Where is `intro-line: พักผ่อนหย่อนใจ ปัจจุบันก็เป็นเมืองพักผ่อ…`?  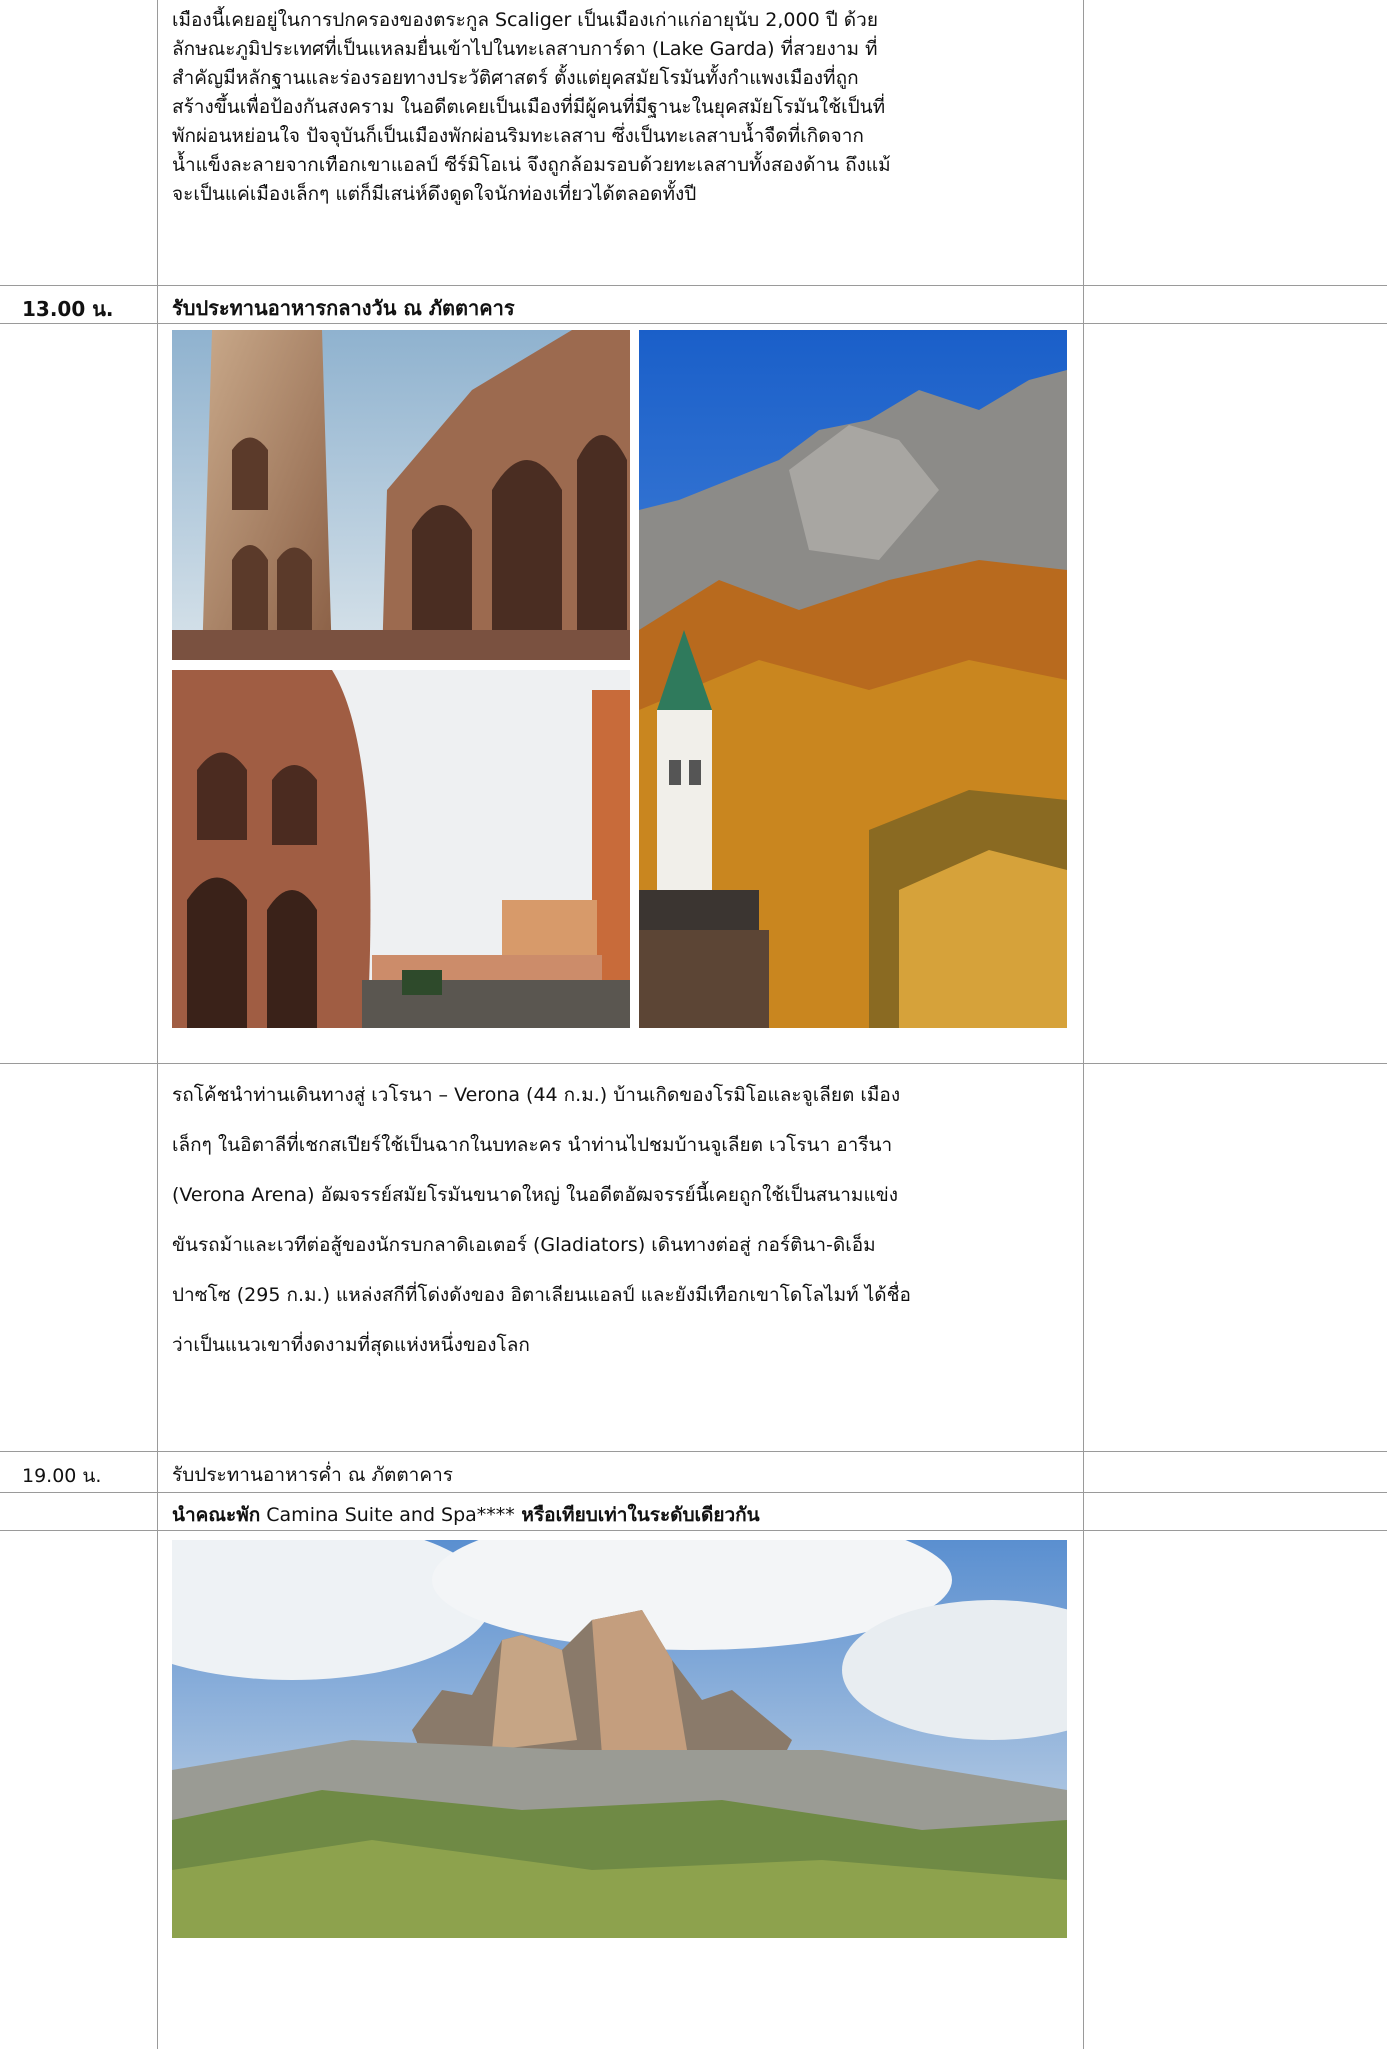 intro-line: พักผ่อนหย่อนใจ ปัจจุบันก็เป็นเมืองพักผ่อ… is located at coordinates (518, 136).